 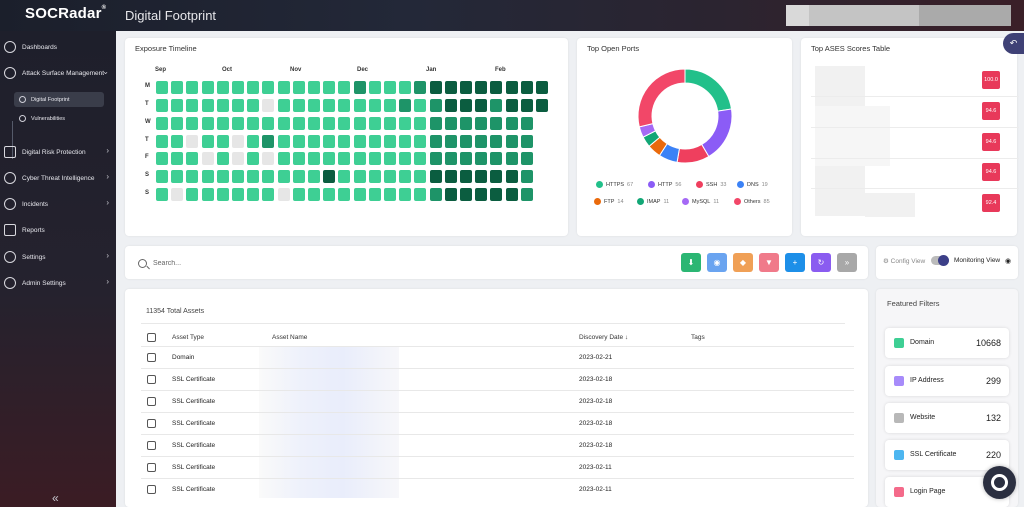 What do you see at coordinates (752, 201) in the screenshot?
I see `legend-item-others: Others 85` at bounding box center [752, 201].